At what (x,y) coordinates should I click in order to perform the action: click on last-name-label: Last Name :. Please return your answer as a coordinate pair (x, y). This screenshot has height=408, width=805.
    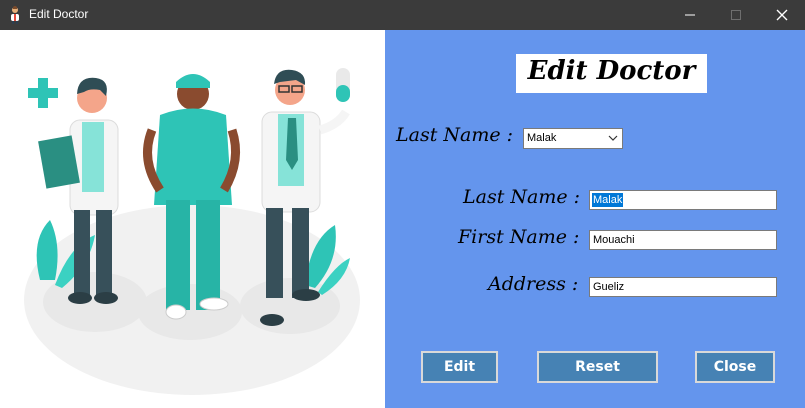
    Looking at the image, I should click on (522, 197).